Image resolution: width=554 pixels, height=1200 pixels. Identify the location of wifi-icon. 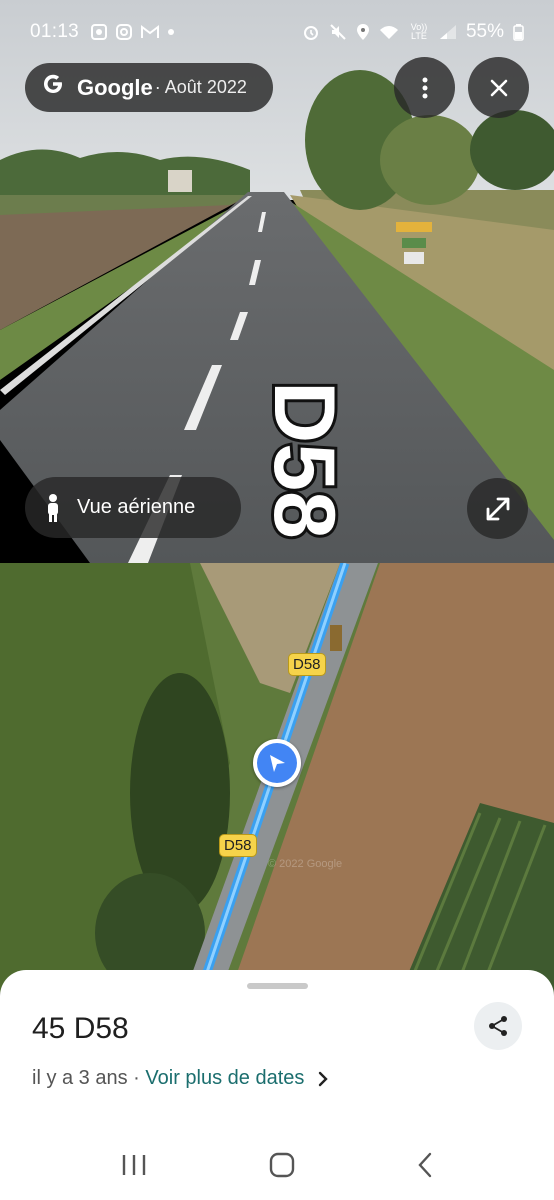
(388, 32).